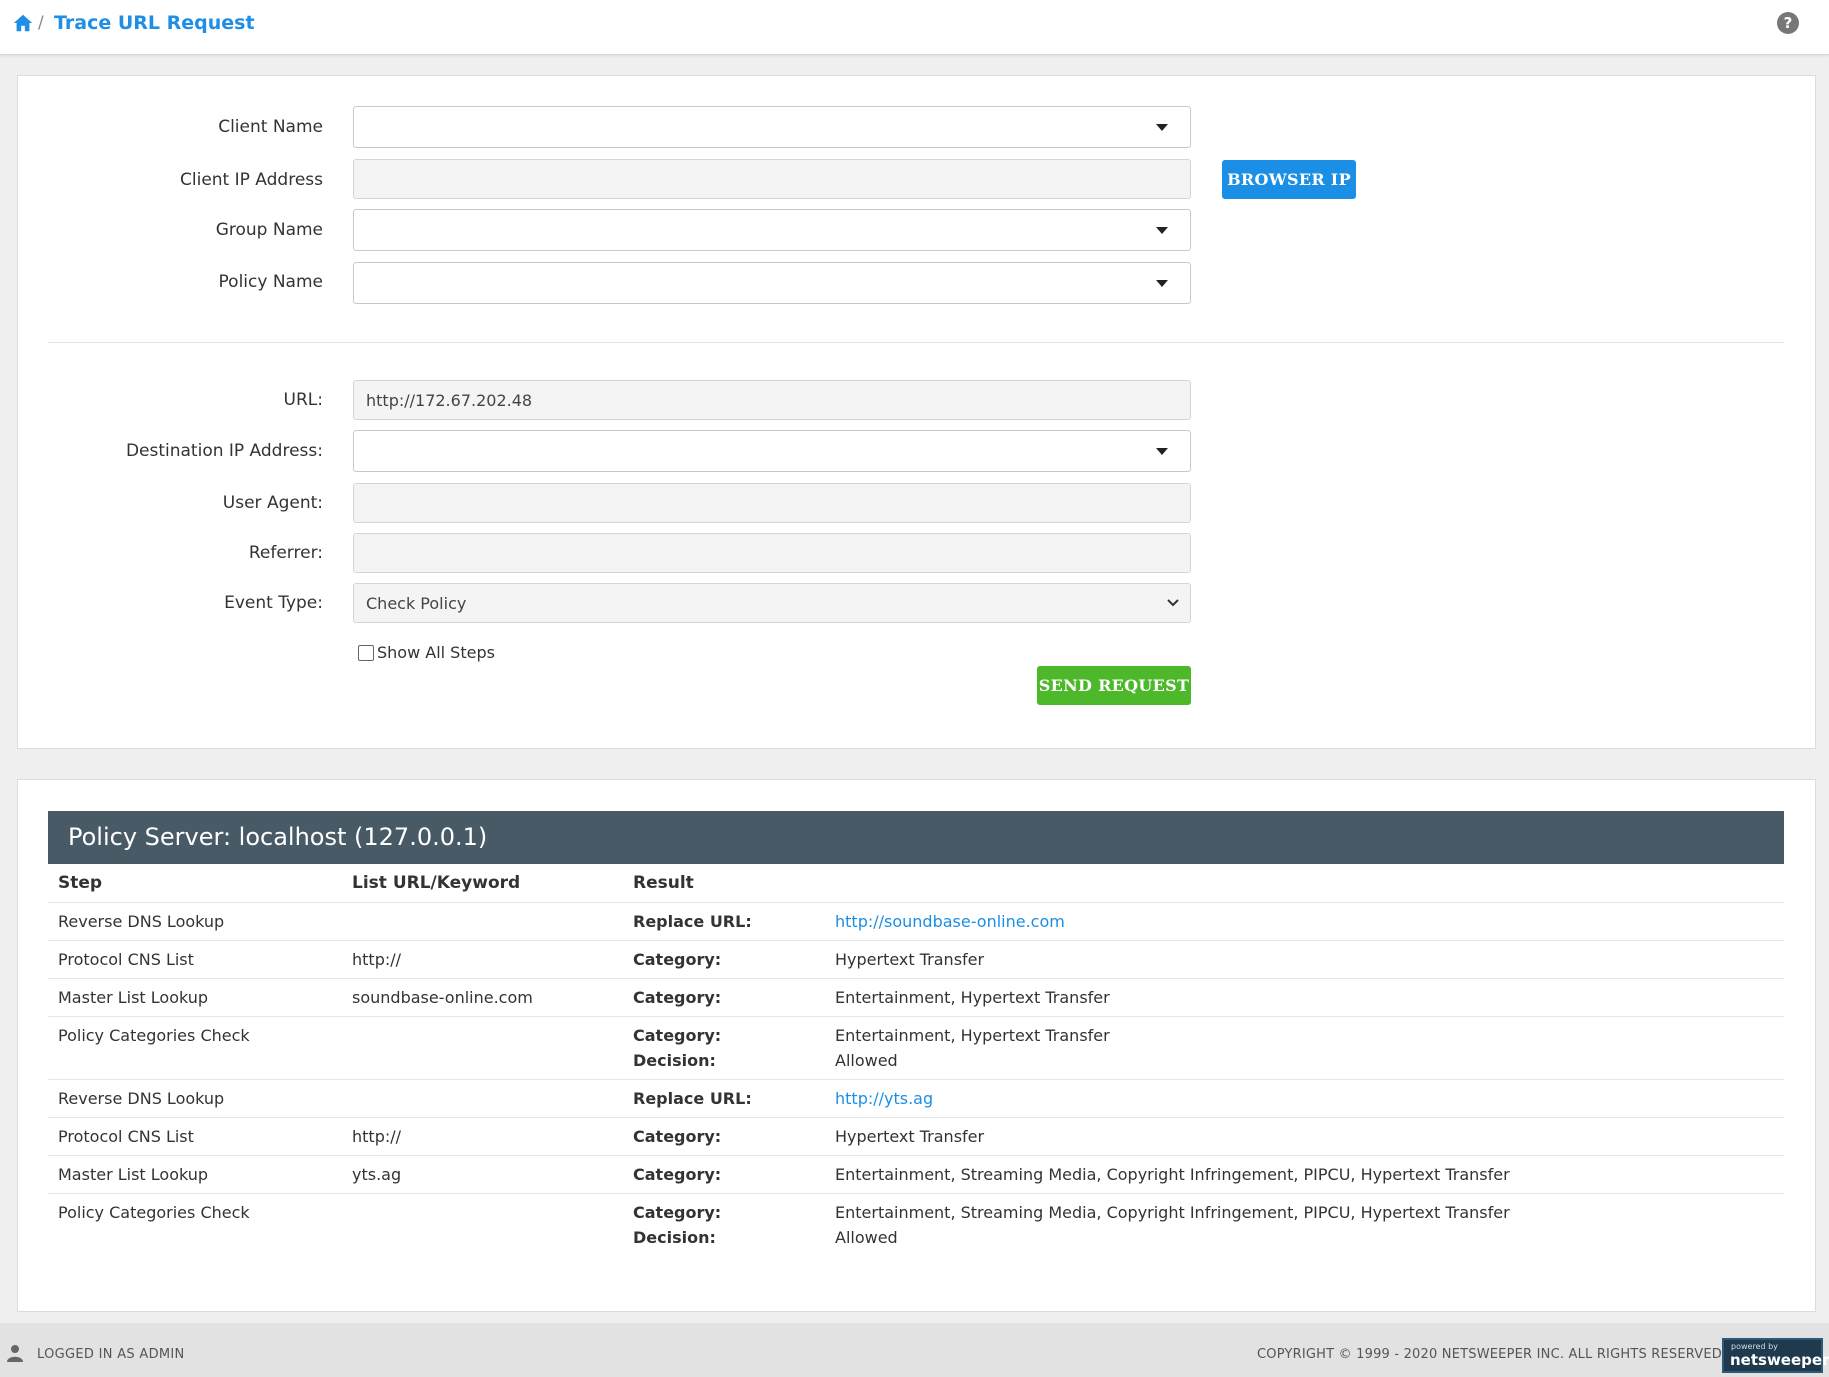 This screenshot has width=1829, height=1377. Describe the element at coordinates (366, 653) in the screenshot. I see `show-all-steps-checkbox` at that location.